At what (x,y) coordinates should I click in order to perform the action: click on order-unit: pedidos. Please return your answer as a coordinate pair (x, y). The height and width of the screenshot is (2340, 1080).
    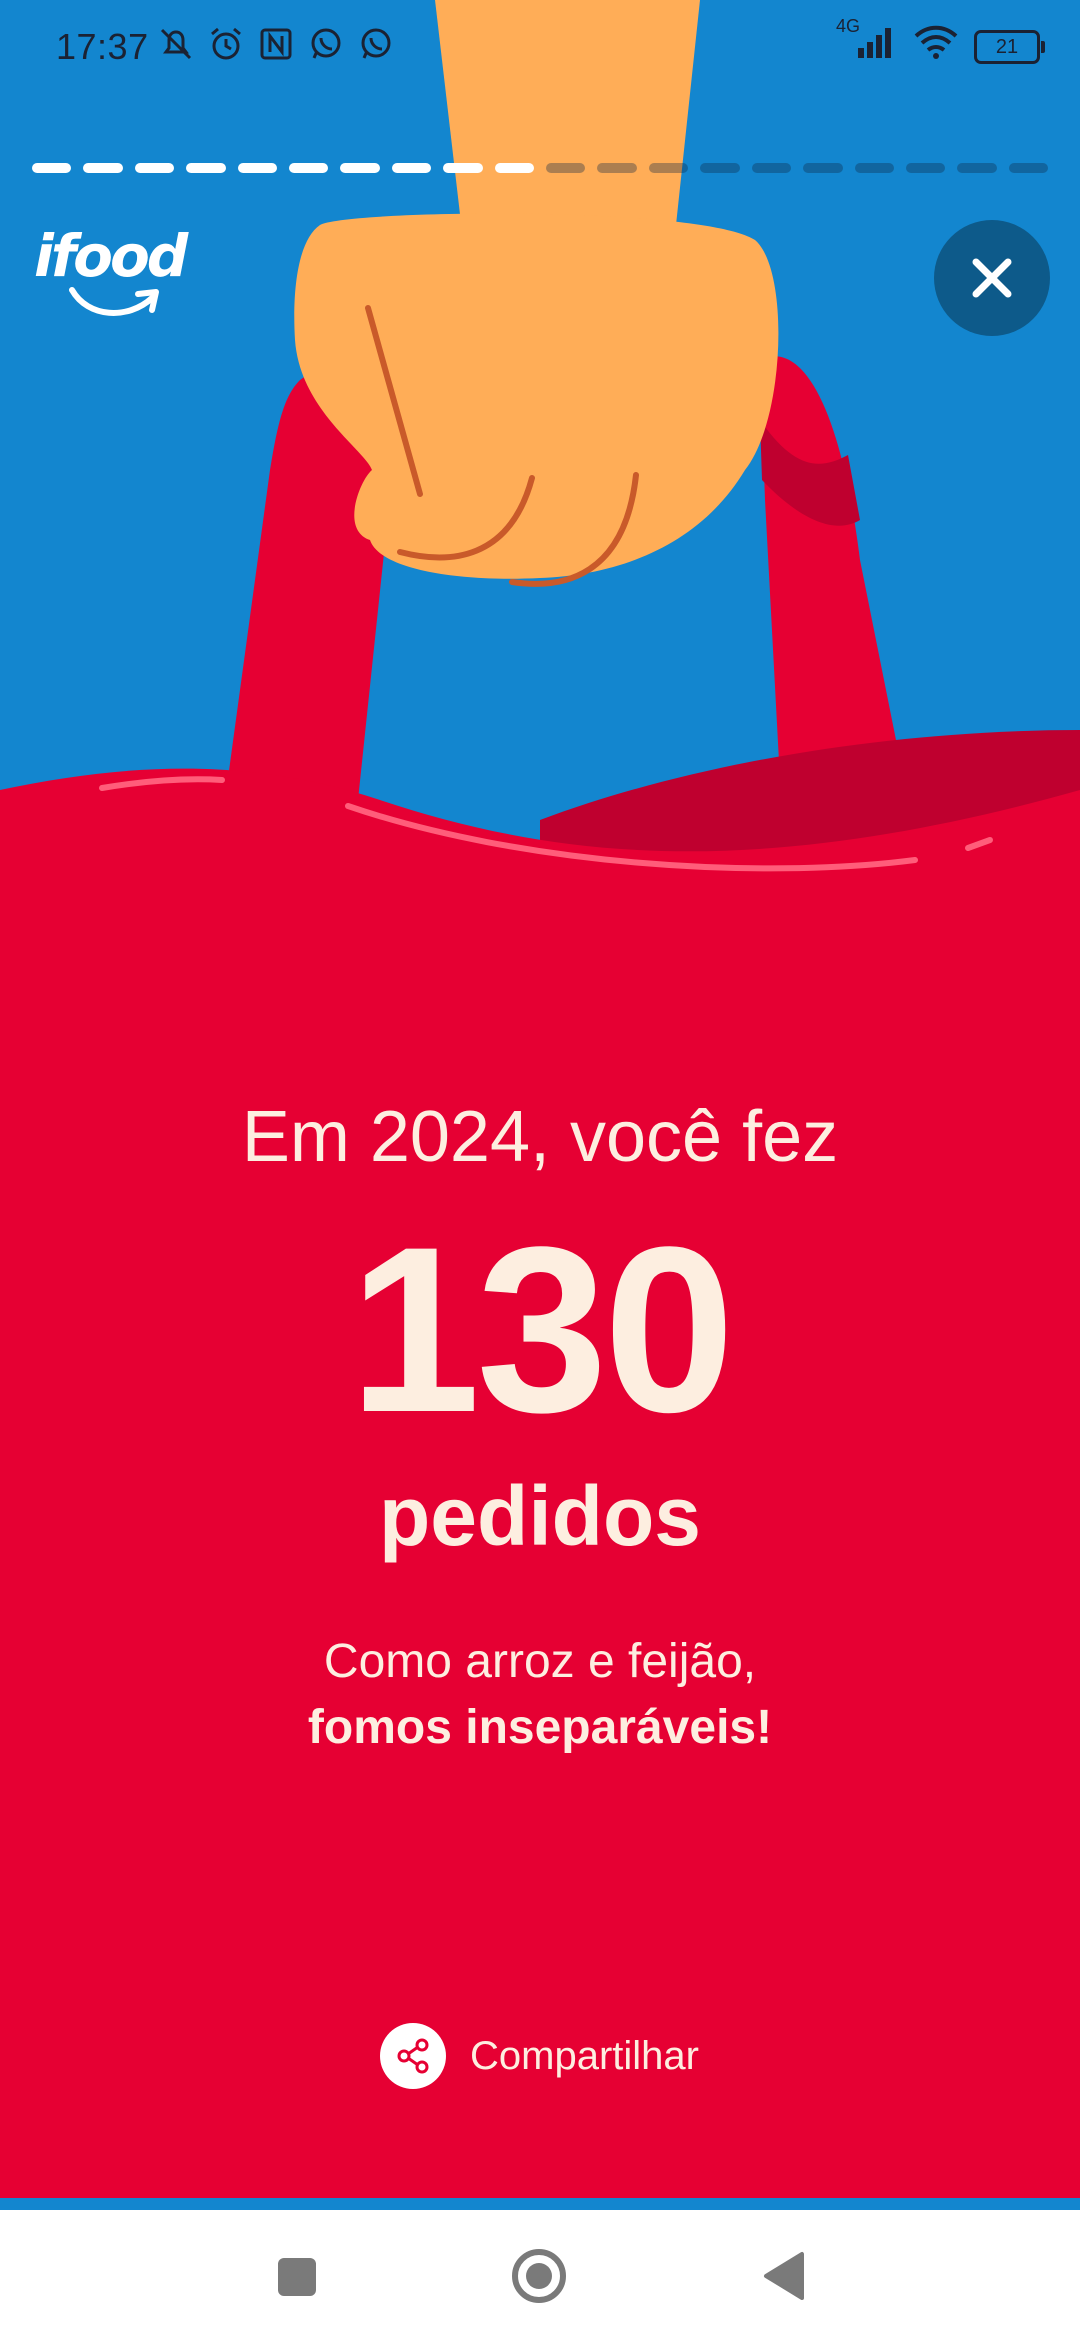
    Looking at the image, I should click on (539, 1516).